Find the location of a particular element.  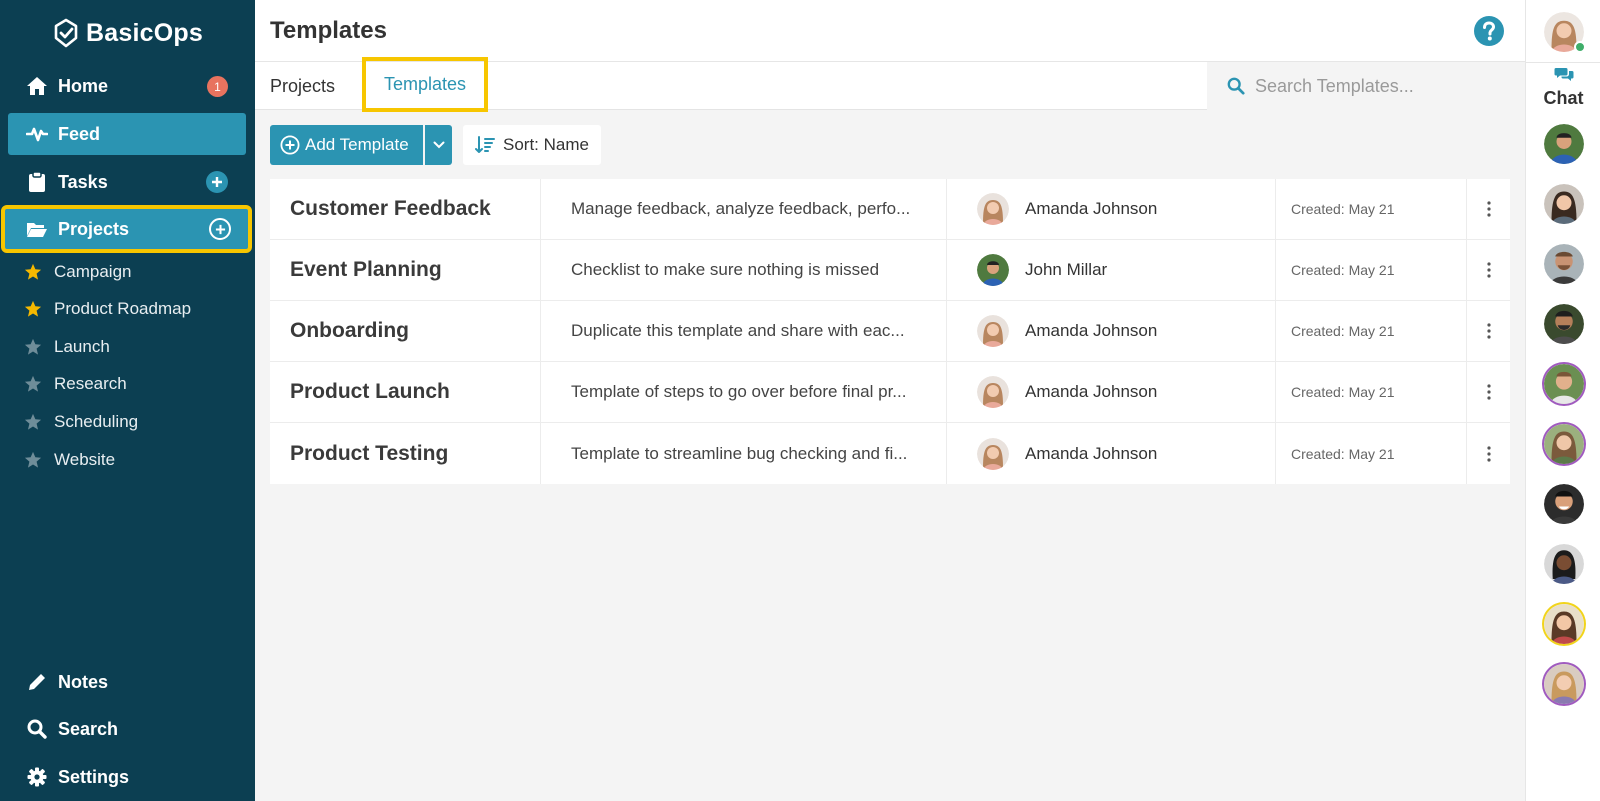

template-owner: John Millar is located at coordinates (1111, 270).